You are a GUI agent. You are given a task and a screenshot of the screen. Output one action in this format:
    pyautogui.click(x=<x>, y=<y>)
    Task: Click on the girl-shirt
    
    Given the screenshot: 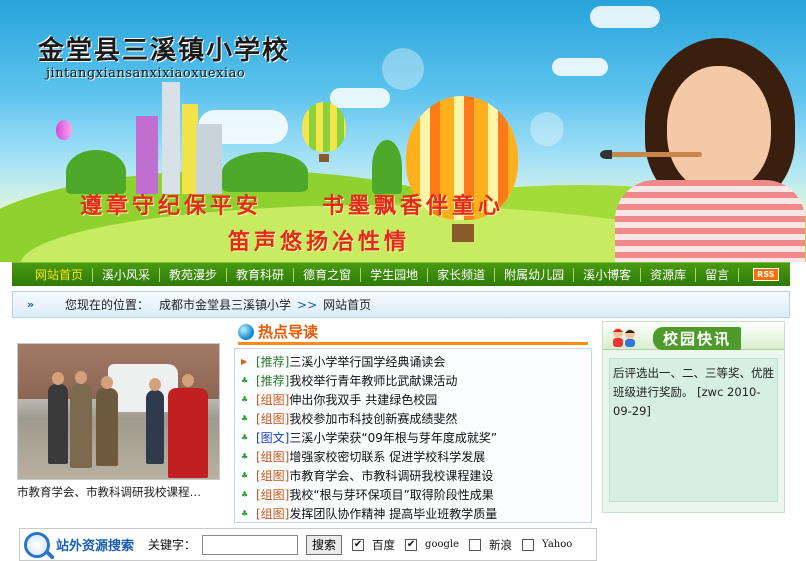 What is the action you would take?
    pyautogui.click(x=710, y=221)
    